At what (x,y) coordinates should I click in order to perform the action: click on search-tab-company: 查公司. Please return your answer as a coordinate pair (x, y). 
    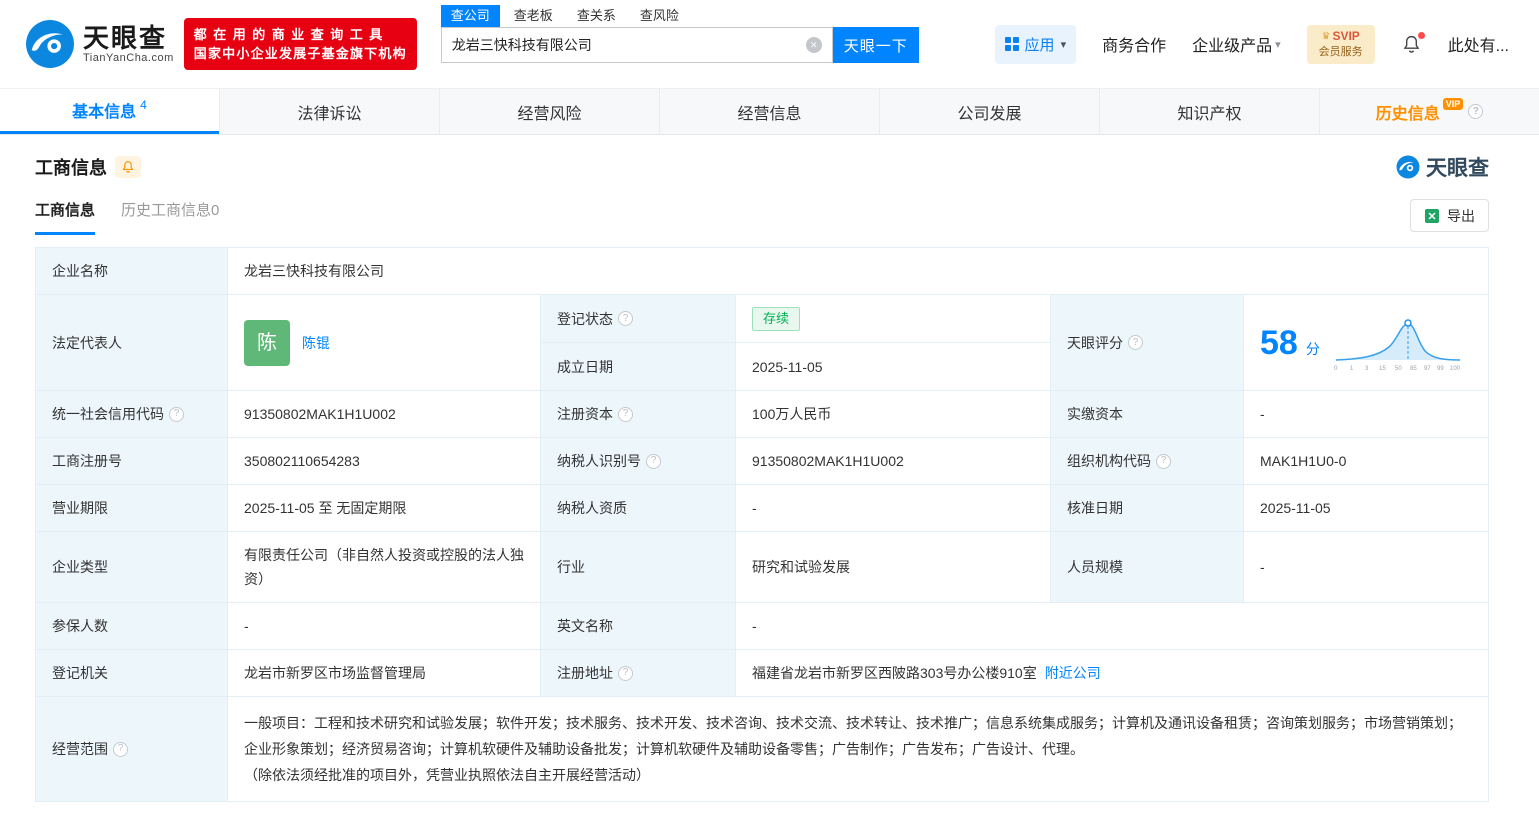
    Looking at the image, I should click on (470, 16).